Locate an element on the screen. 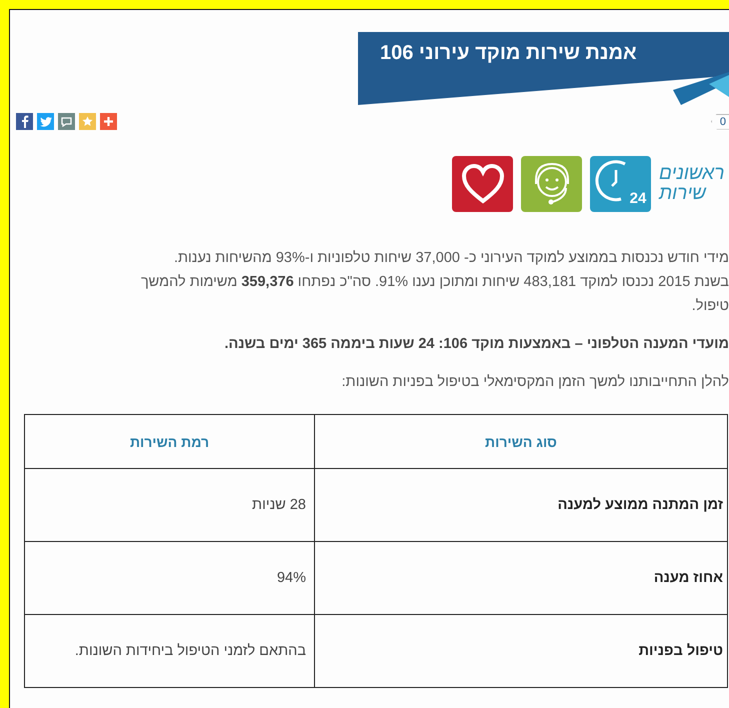  star-icon is located at coordinates (87, 121).